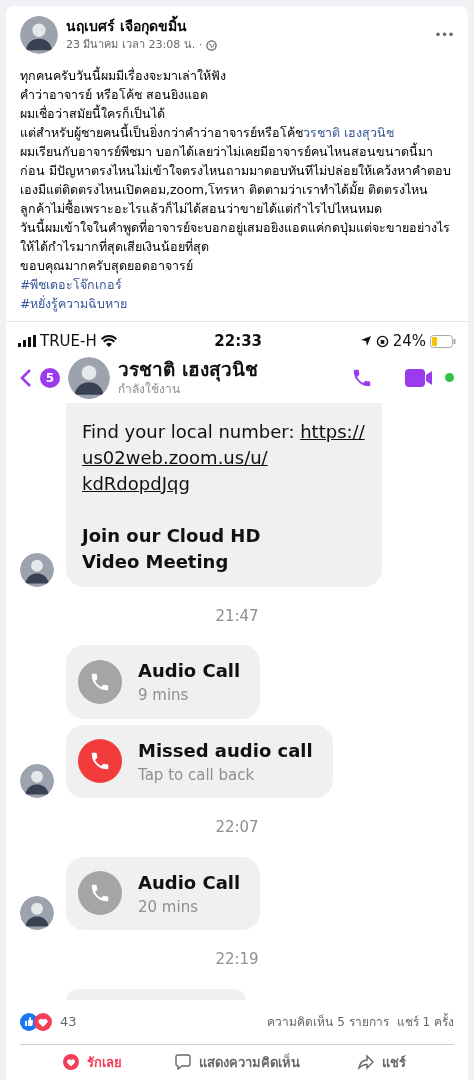 Image resolution: width=474 pixels, height=1080 pixels. I want to click on comment-count: ความคิดเห็น 5 รายการ, so click(328, 1021).